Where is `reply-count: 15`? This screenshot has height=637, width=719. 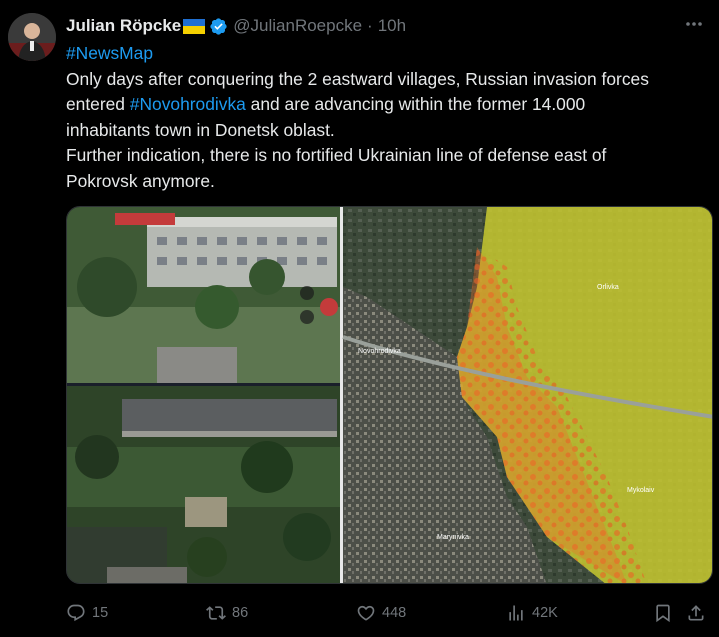 reply-count: 15 is located at coordinates (100, 613).